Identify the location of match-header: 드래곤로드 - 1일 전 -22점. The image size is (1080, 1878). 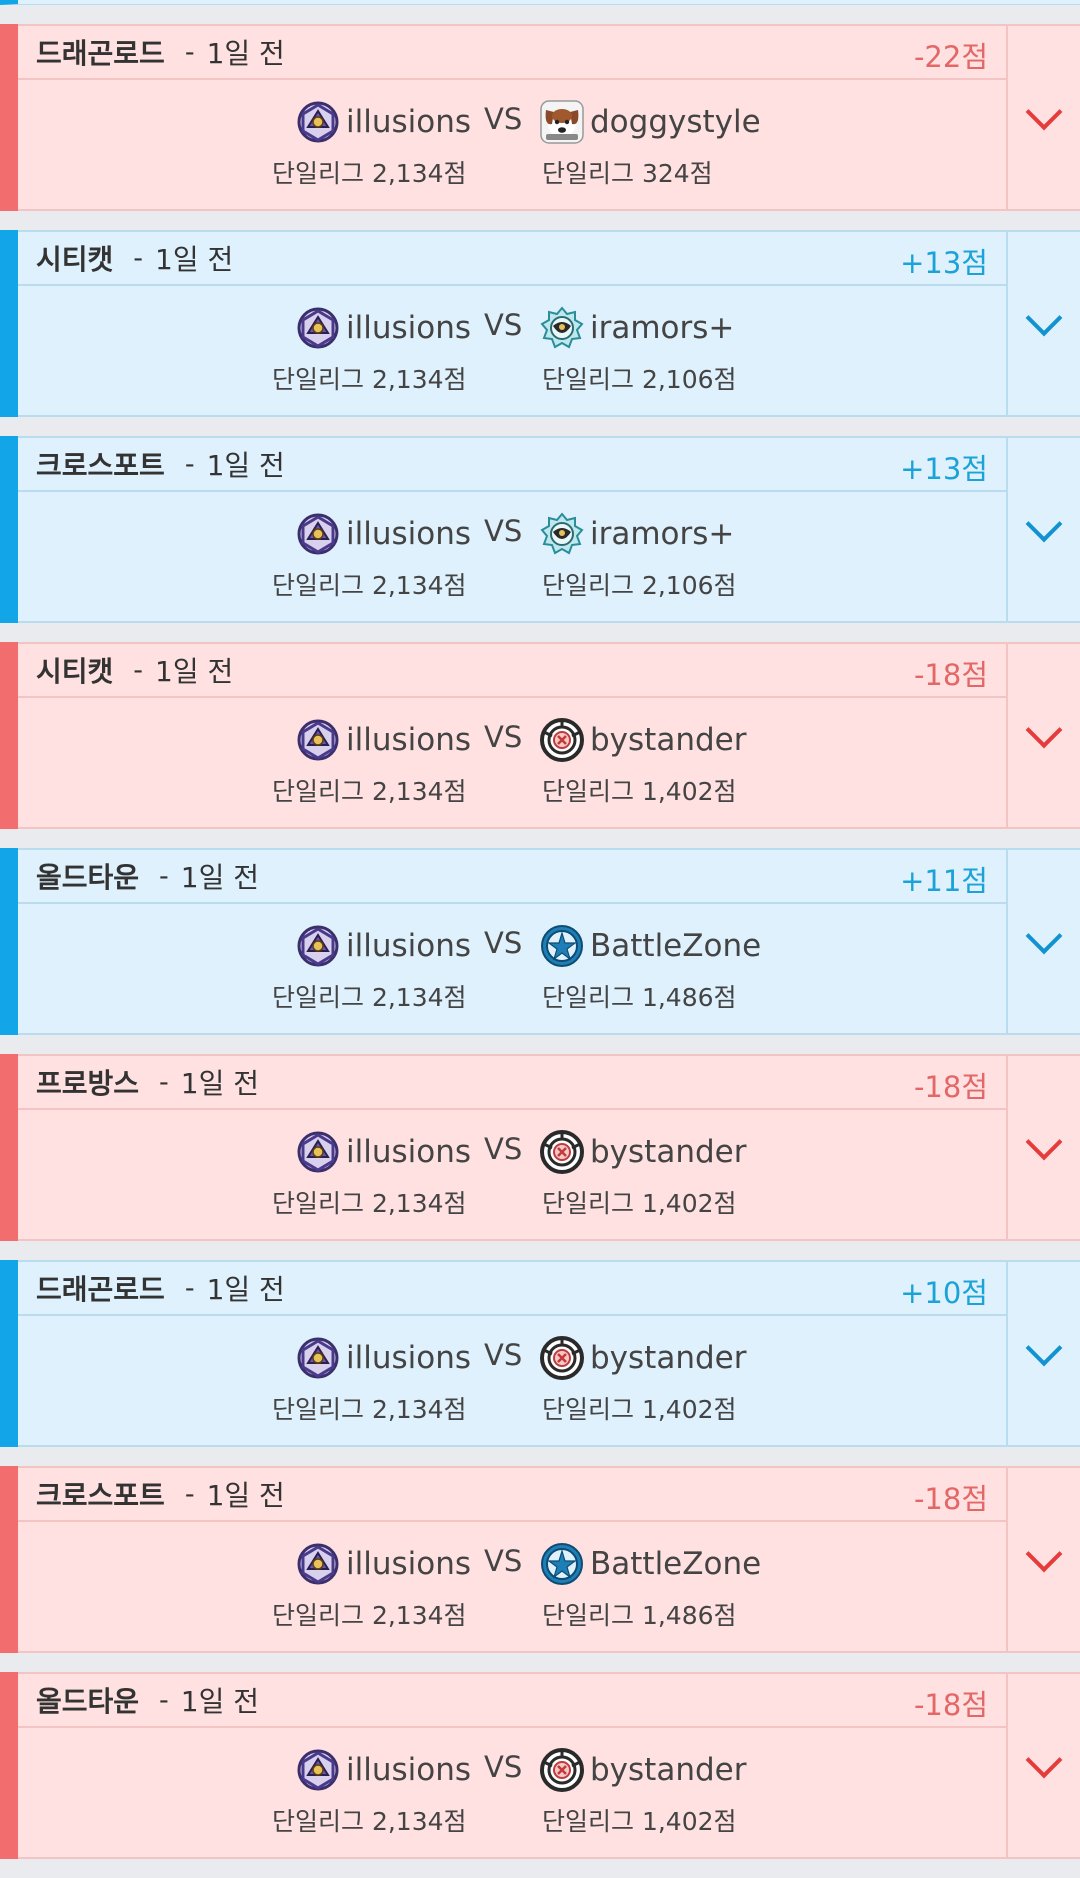
(512, 53).